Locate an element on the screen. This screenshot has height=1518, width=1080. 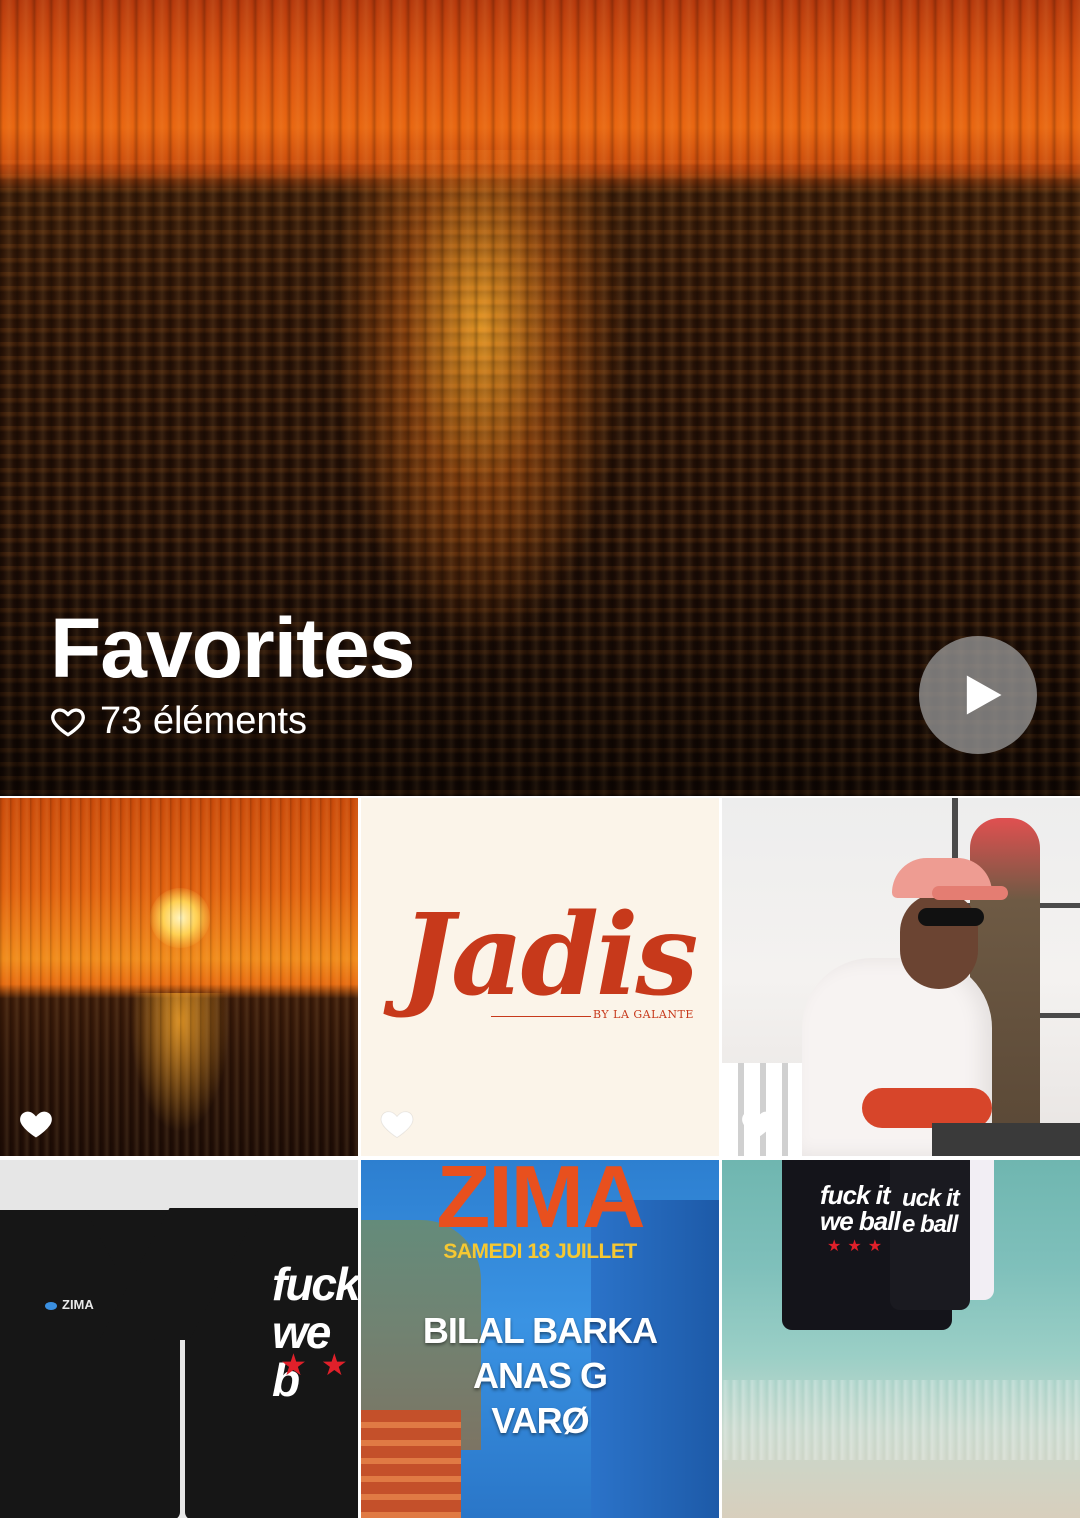
poster-title: ZIMA is located at coordinates (540, 1203).